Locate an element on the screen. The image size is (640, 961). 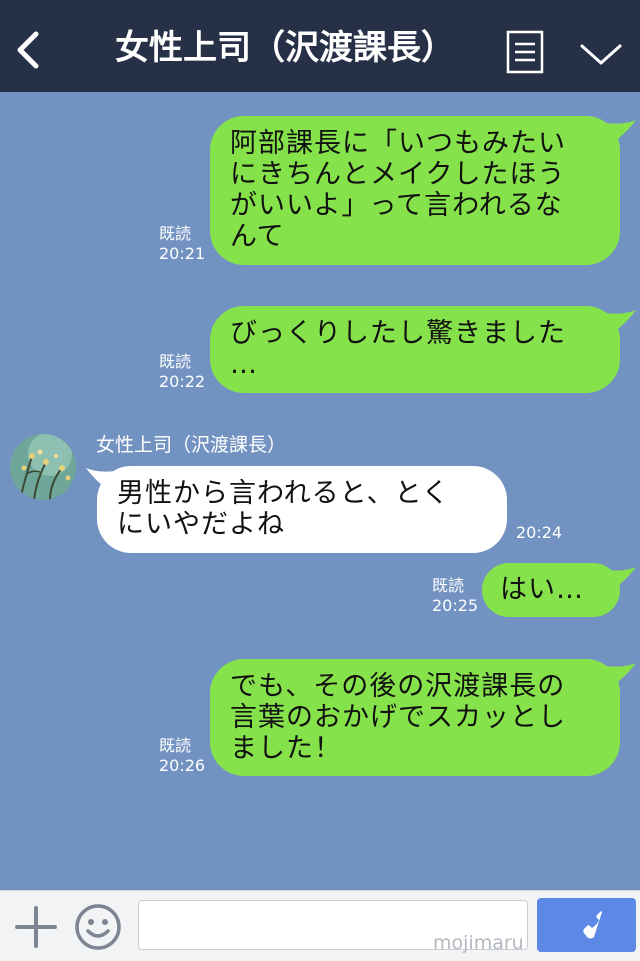
message-meta: 既読 20:22 is located at coordinates (182, 372).